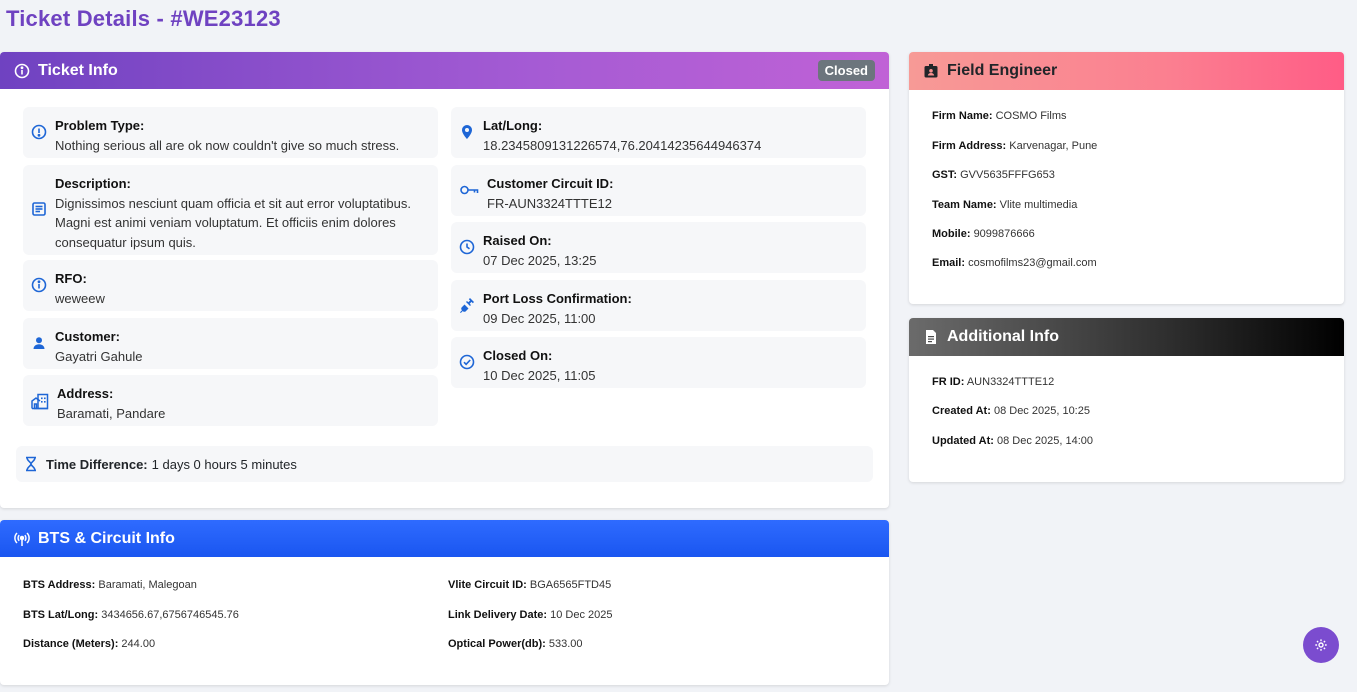 The width and height of the screenshot is (1357, 692). What do you see at coordinates (993, 175) in the screenshot?
I see `gst: GST: GVV5635FFFG653` at bounding box center [993, 175].